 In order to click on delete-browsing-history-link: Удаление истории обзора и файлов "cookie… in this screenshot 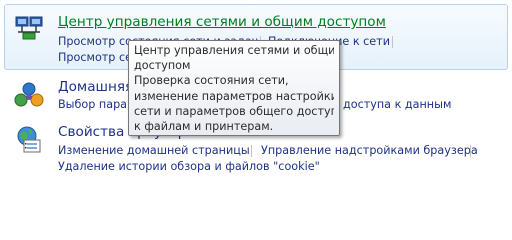, I will do `click(189, 166)`.